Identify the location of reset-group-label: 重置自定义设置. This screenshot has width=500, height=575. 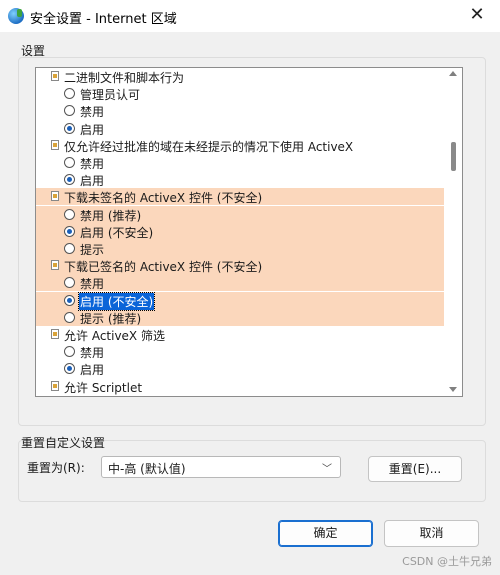
(63, 443).